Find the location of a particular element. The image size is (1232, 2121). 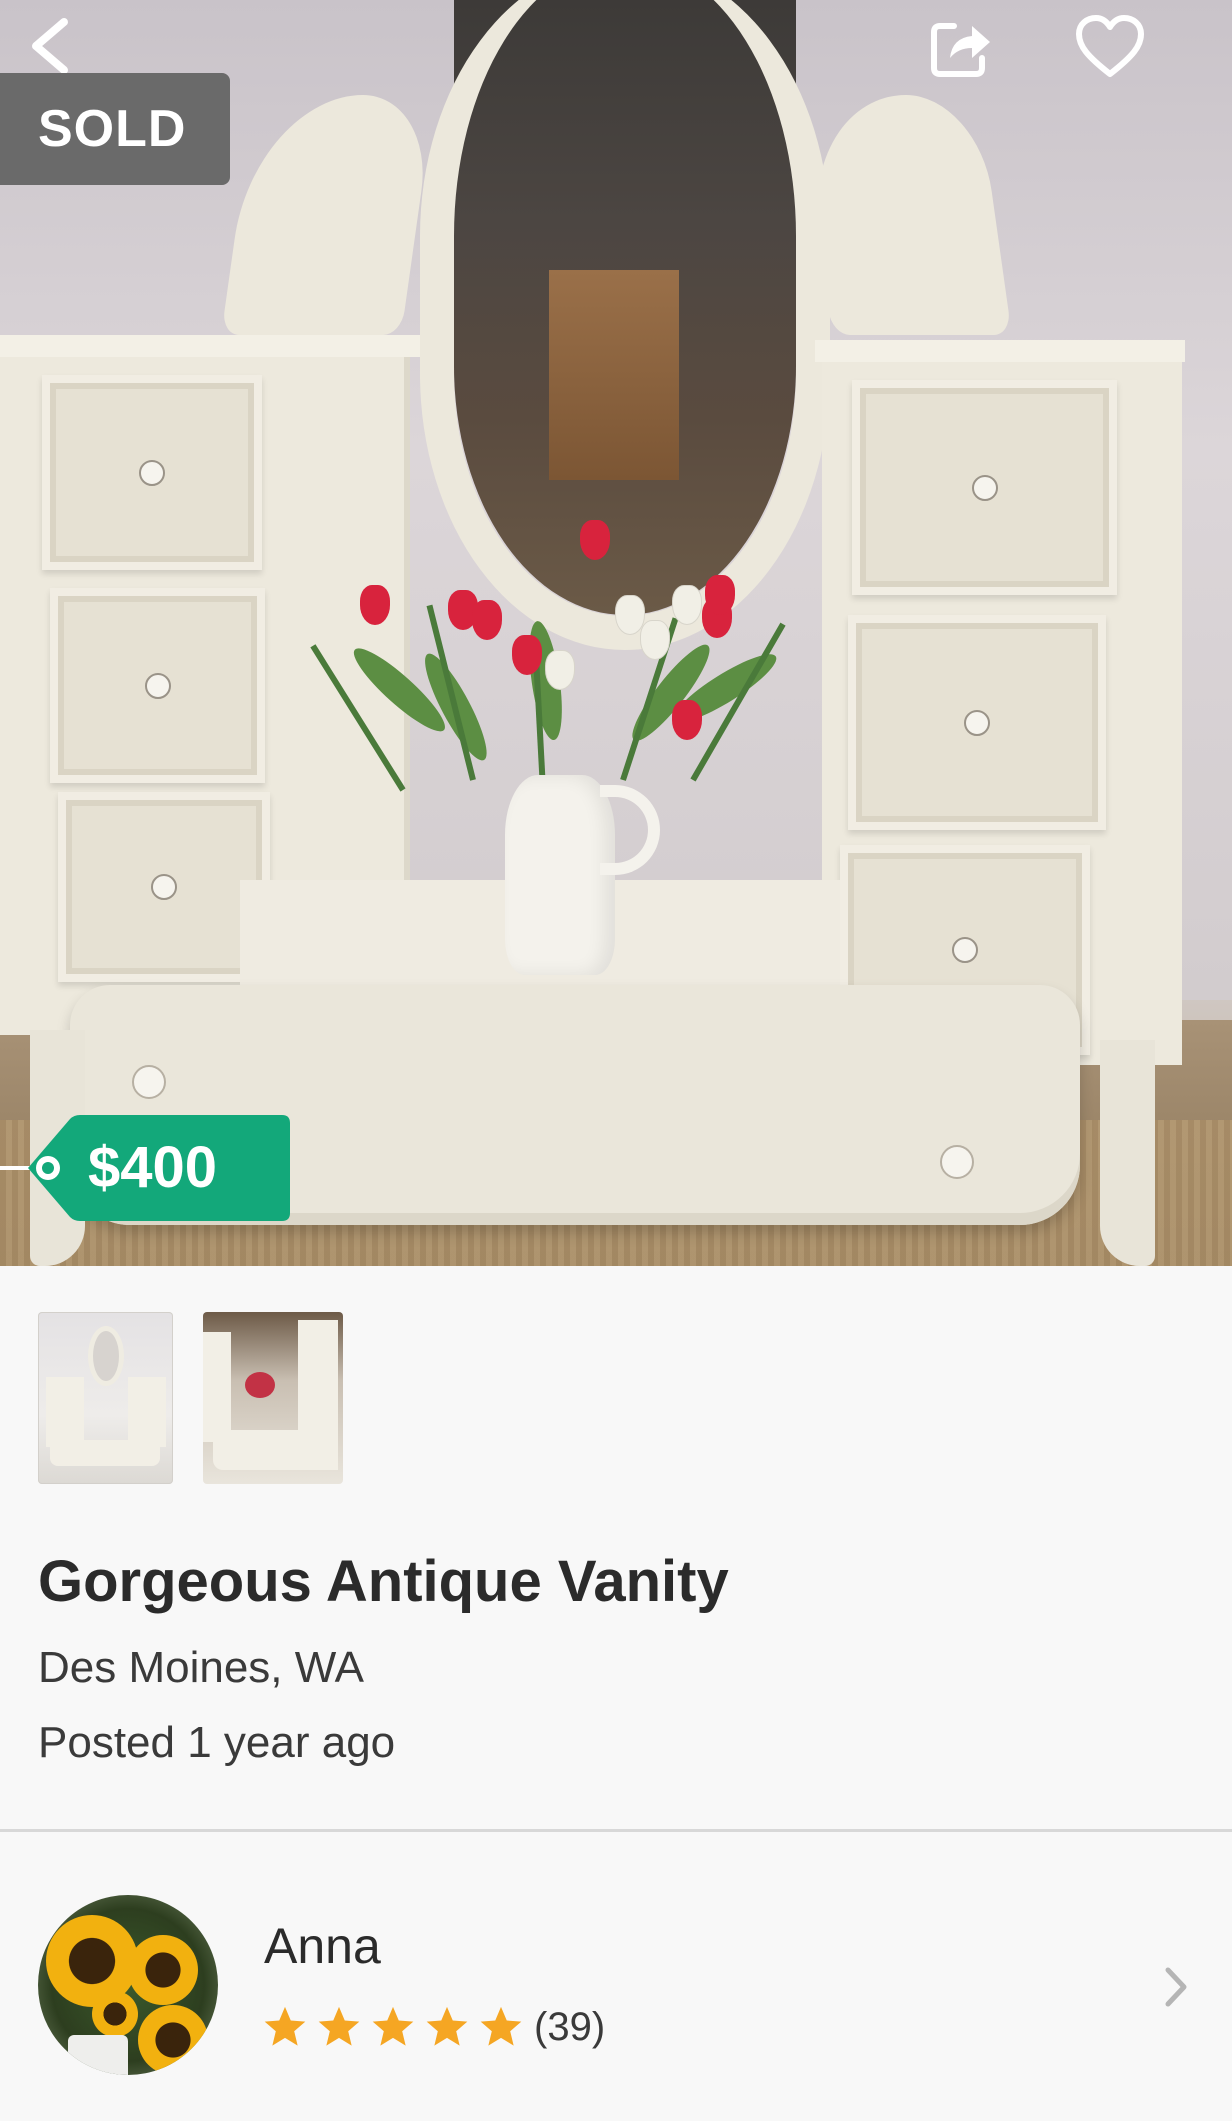

left-cabinet-top is located at coordinates (210, 346).